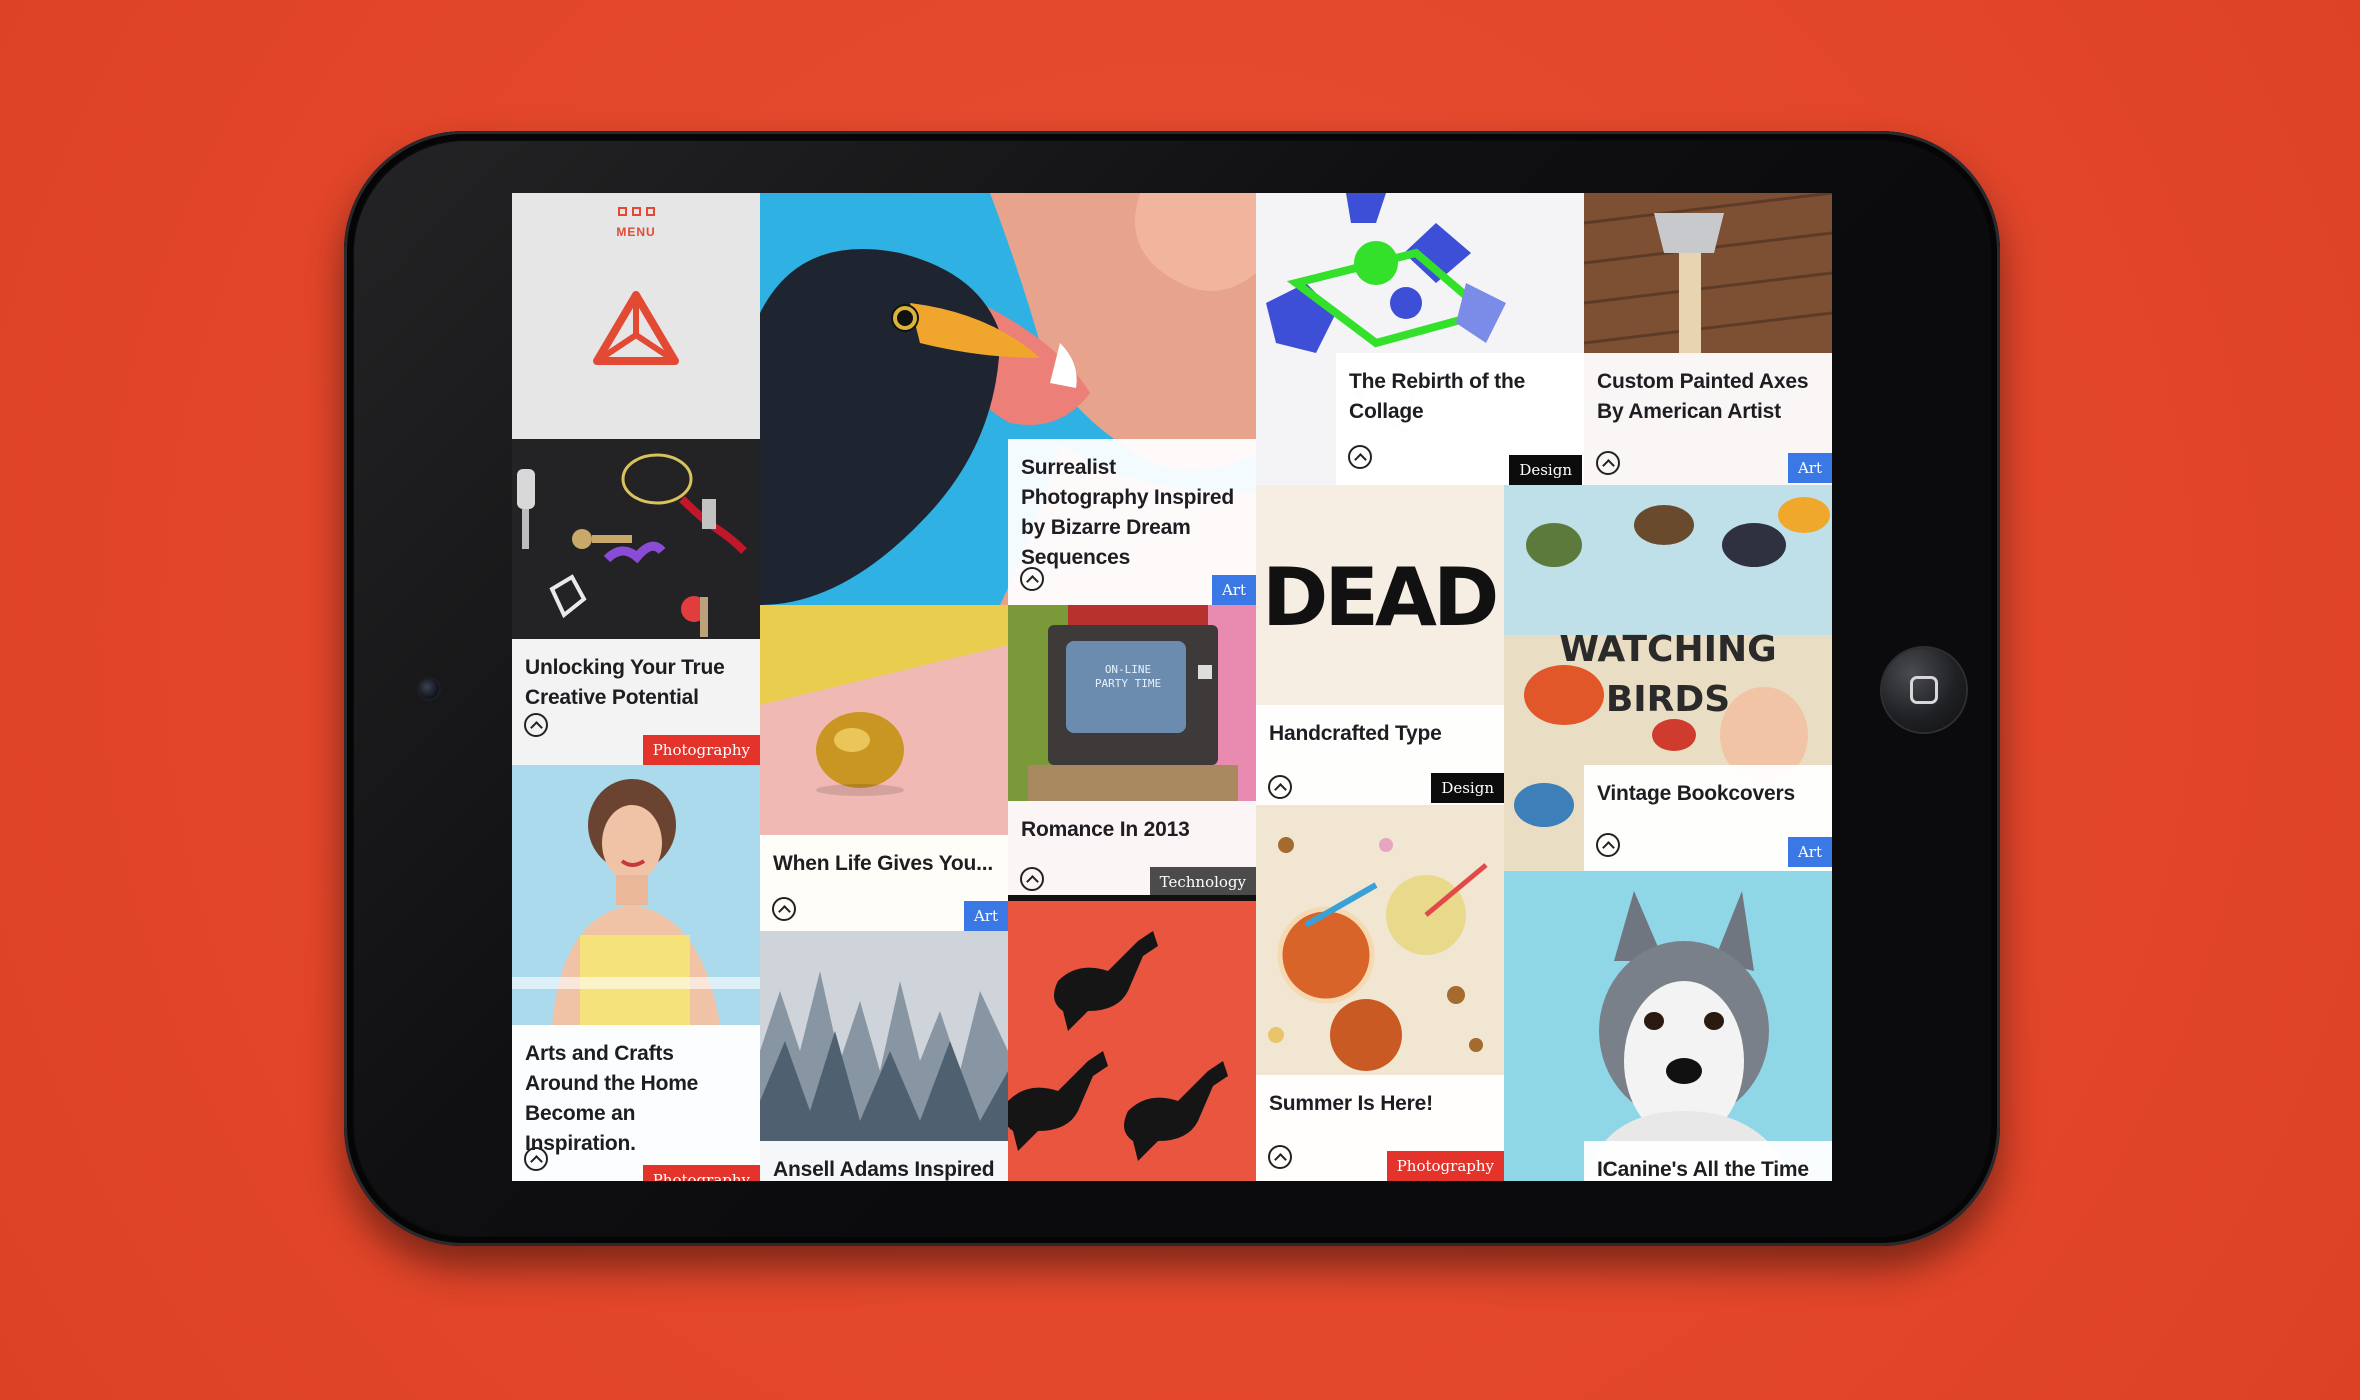 The image size is (2360, 1400). Describe the element at coordinates (1380, 597) in the screenshot. I see `dead-type-image: DEAD` at that location.